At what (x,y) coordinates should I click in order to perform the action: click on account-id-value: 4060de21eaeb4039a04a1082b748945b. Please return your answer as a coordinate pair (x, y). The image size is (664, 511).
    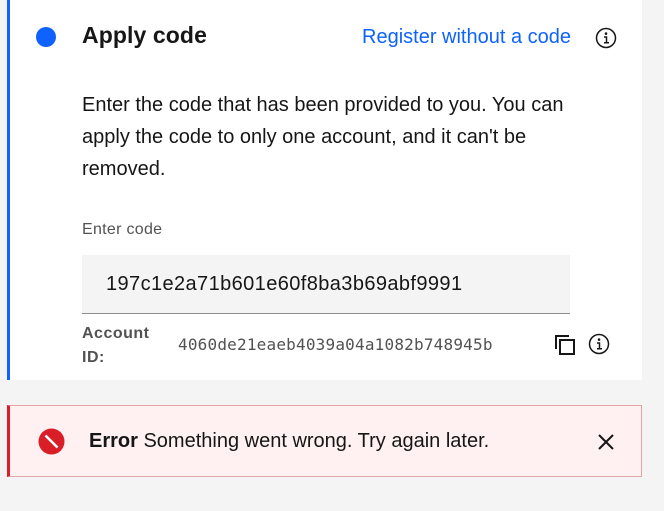
    Looking at the image, I should click on (335, 344).